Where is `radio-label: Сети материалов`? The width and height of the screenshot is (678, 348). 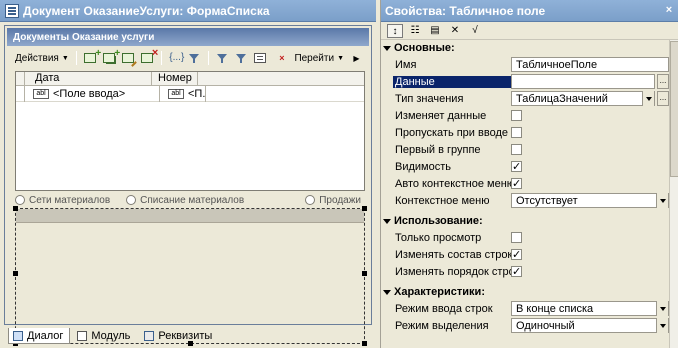
radio-label: Сети материалов is located at coordinates (70, 200).